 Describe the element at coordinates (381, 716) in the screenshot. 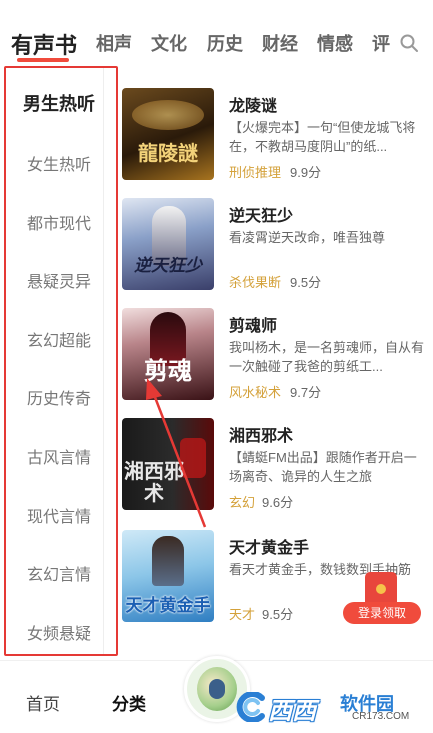

I see `watermark-url: CR173.COM` at that location.